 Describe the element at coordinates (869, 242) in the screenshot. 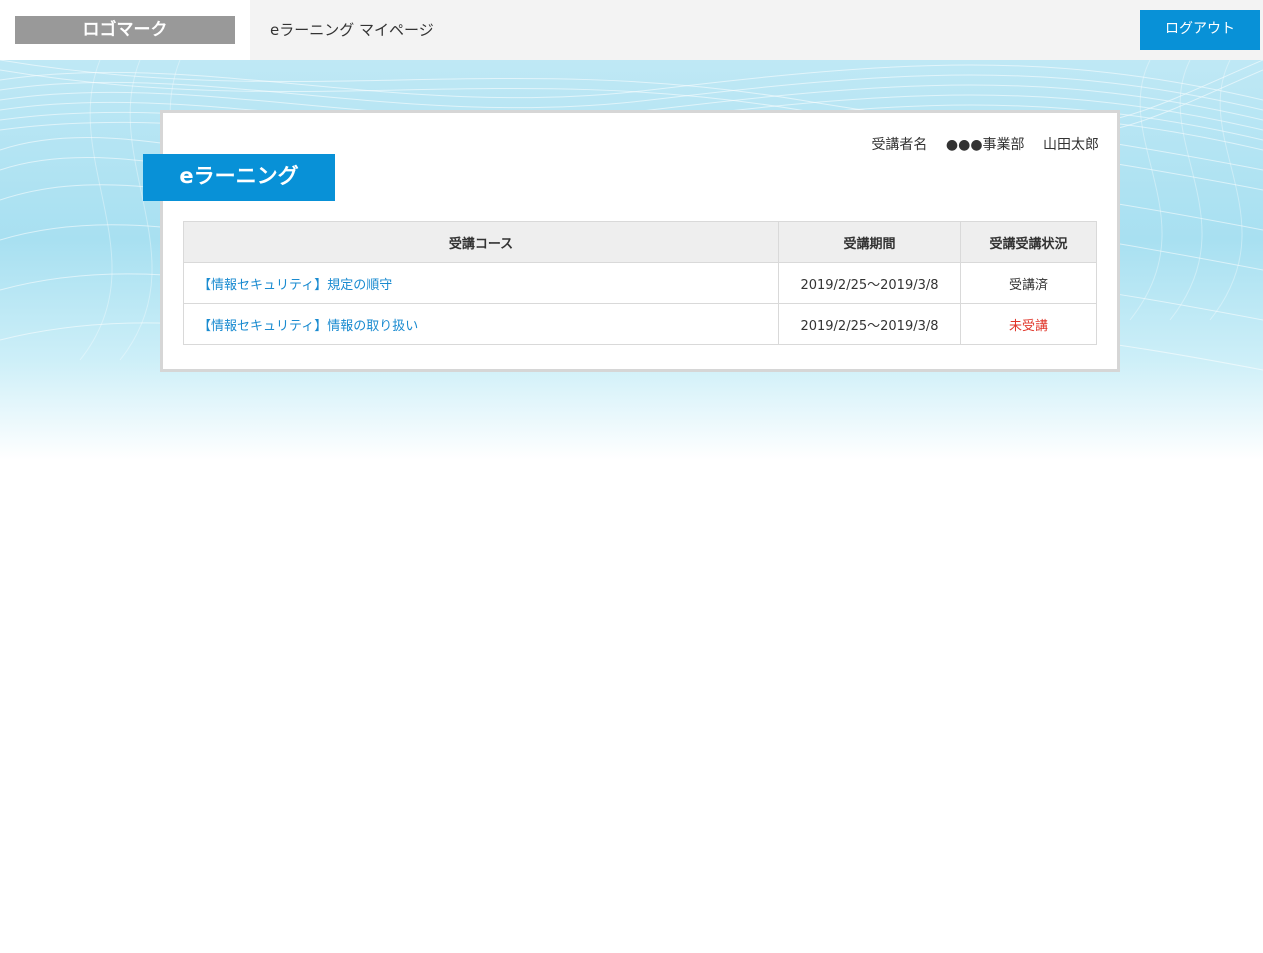

I see `column-header-period: 受講期間` at that location.